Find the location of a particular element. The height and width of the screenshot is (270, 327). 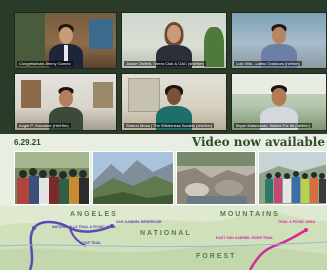

participant-tile: Bryan Matsumoto, Nature For All (he/him) is located at coordinates (279, 102).